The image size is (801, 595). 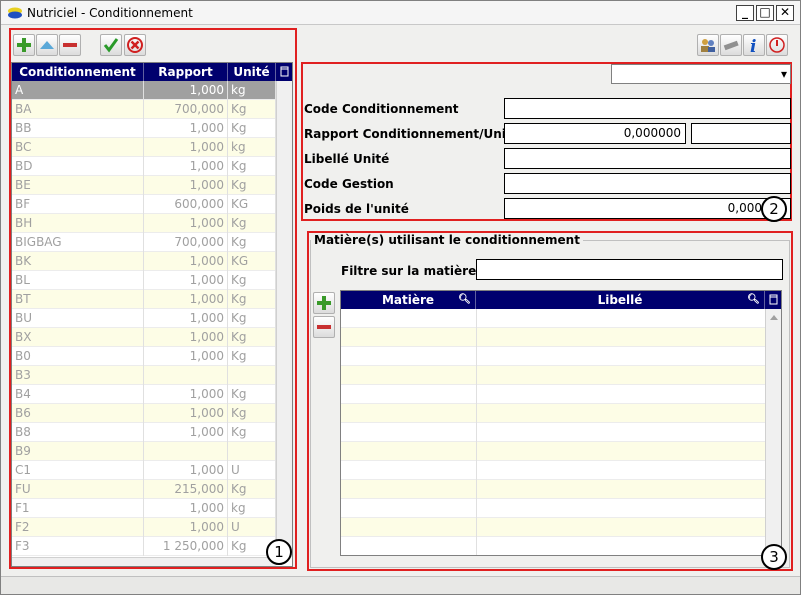 I want to click on table-row: B0 1,000 Kg, so click(x=144, y=356).